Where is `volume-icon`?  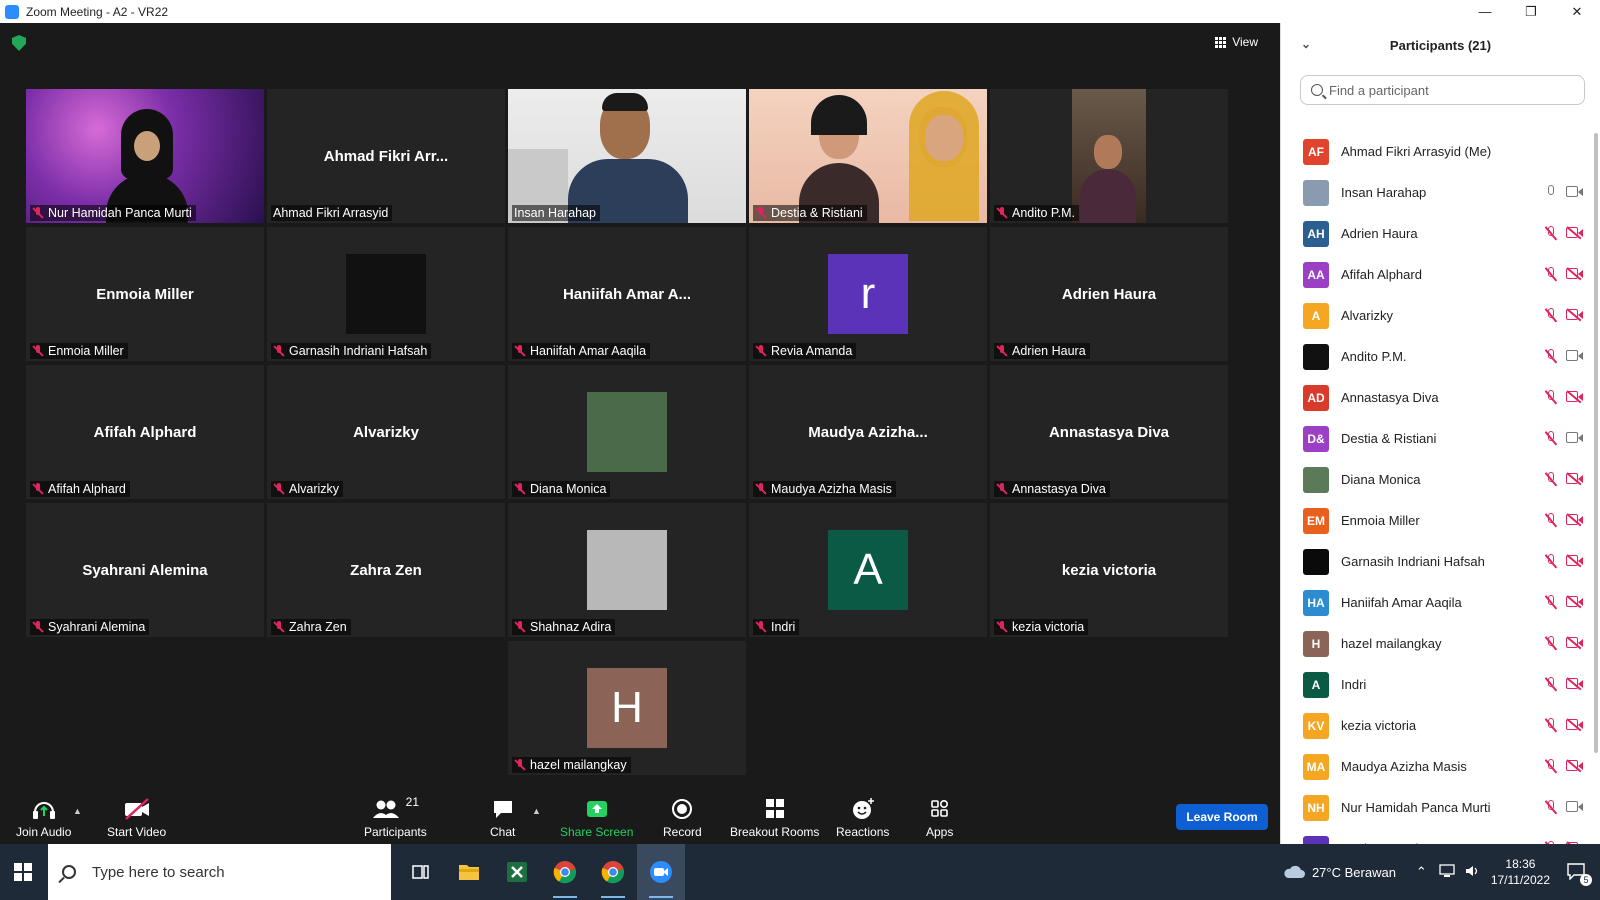 volume-icon is located at coordinates (1473, 872).